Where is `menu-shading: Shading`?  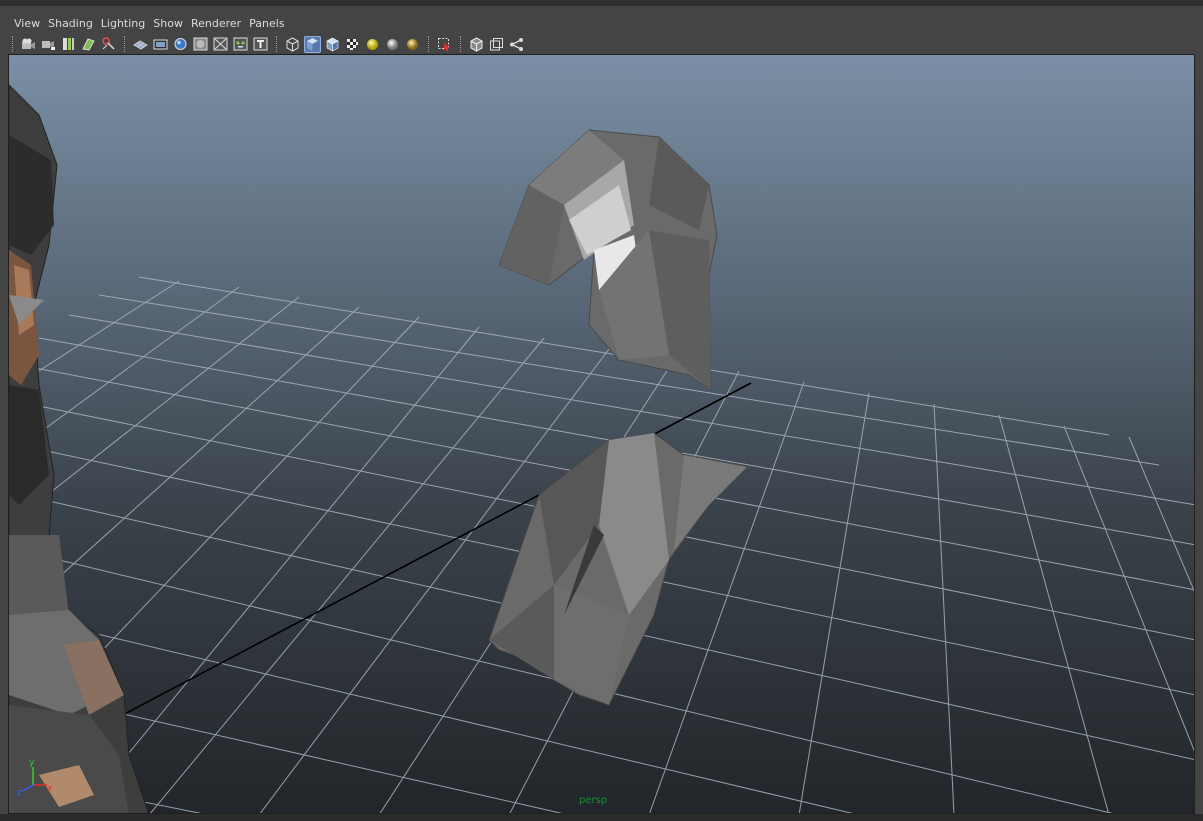 menu-shading: Shading is located at coordinates (70, 23).